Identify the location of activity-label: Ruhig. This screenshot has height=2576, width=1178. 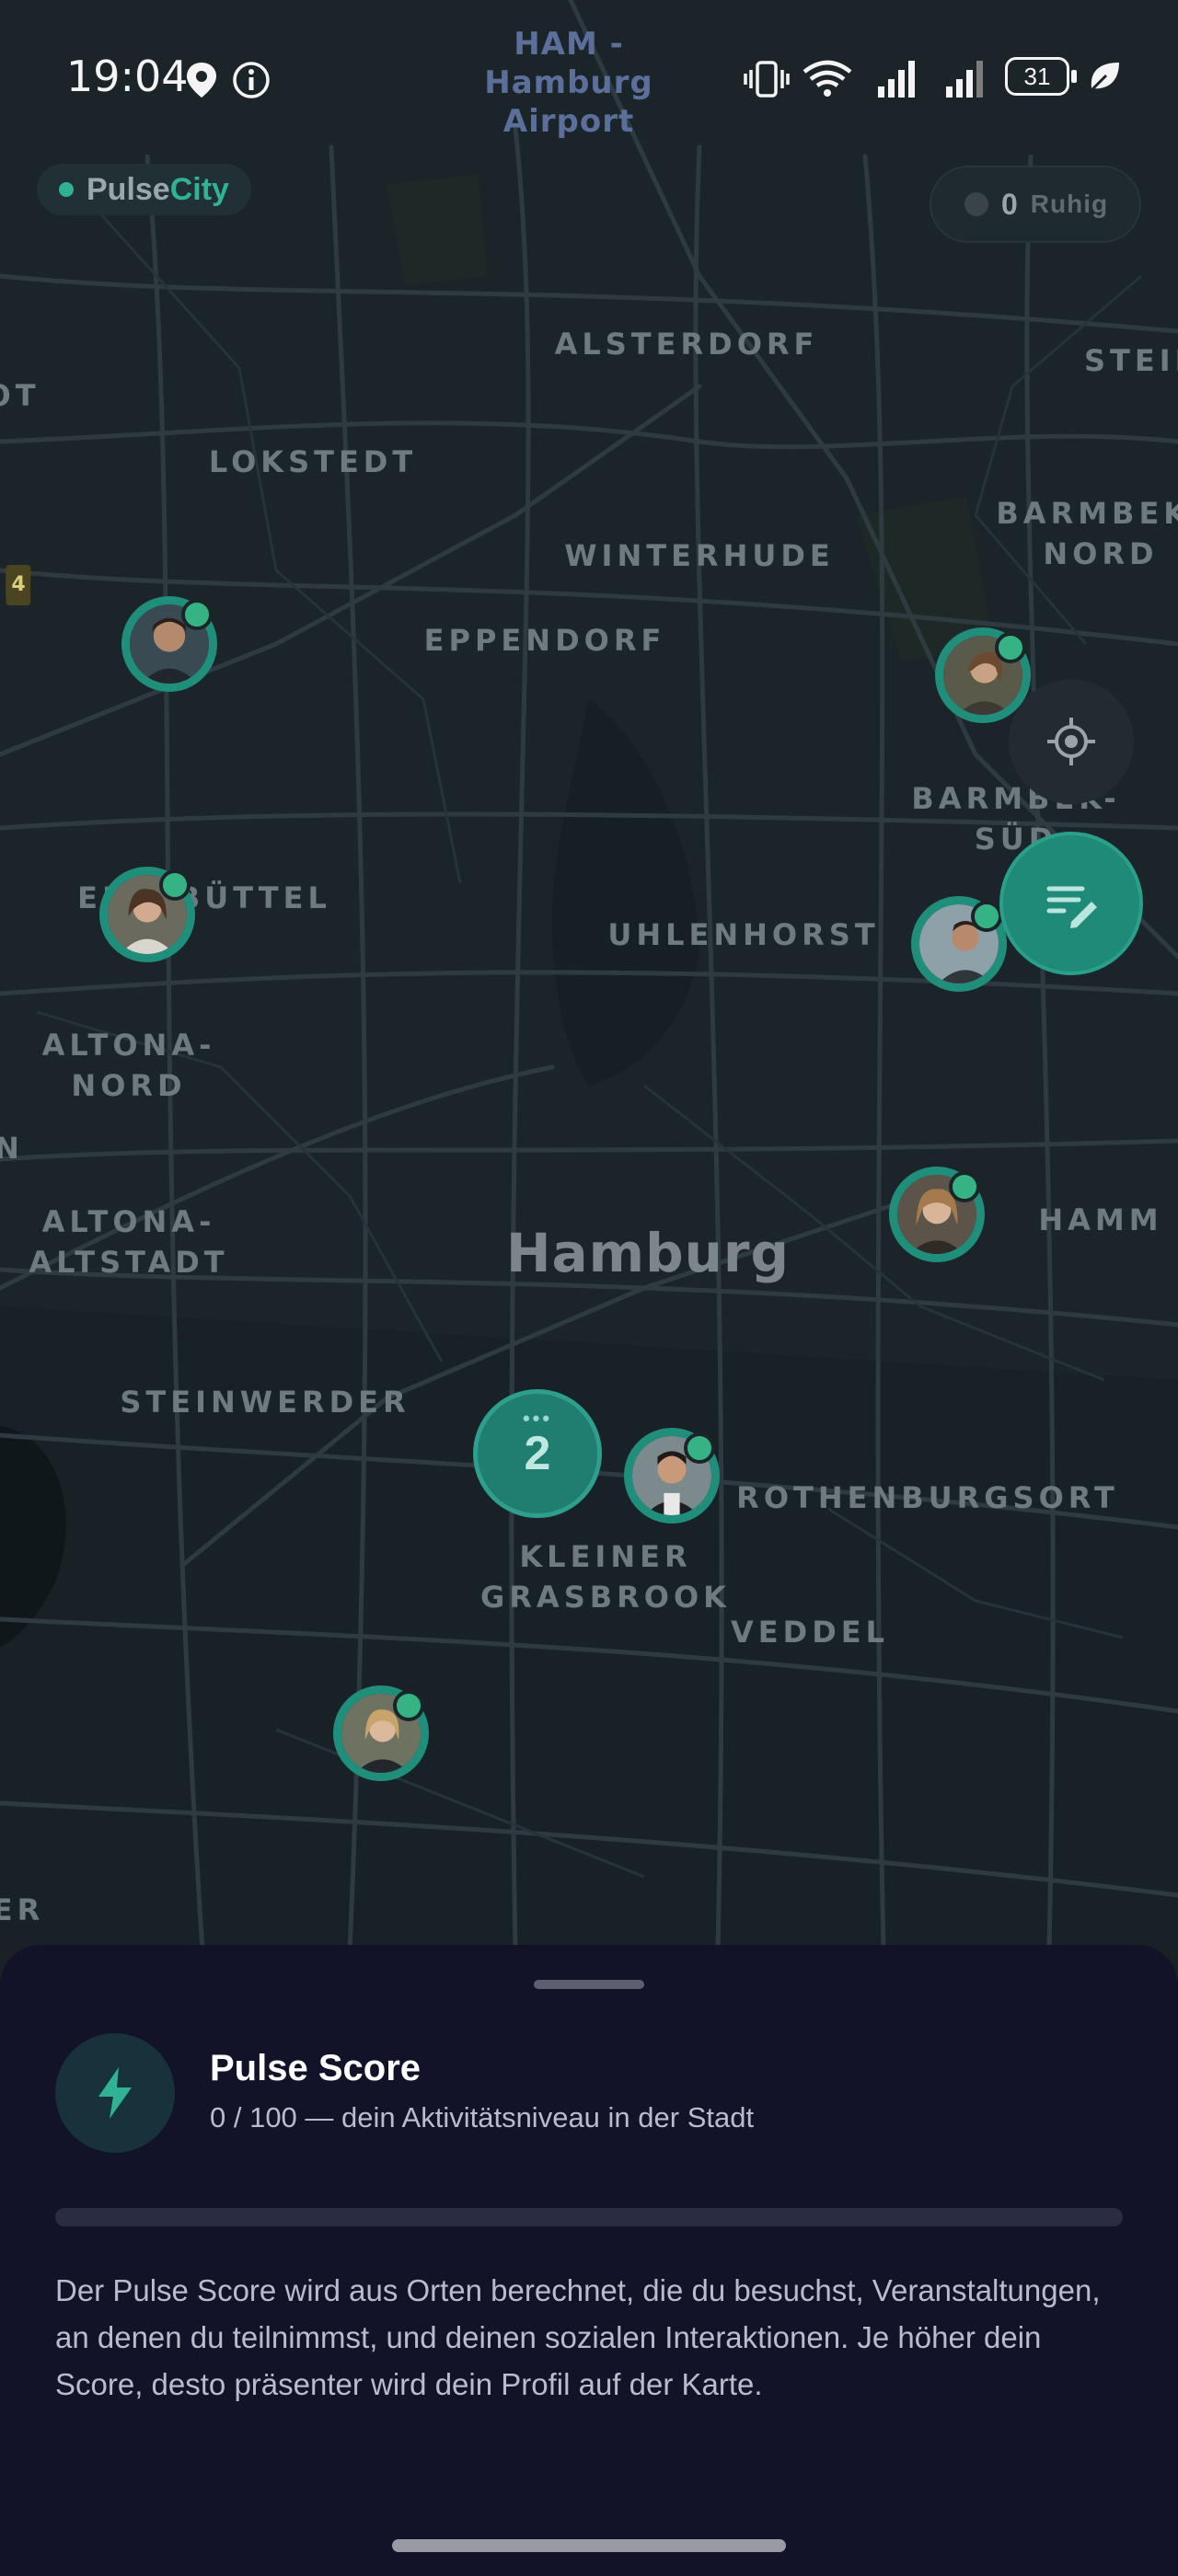
(1069, 204).